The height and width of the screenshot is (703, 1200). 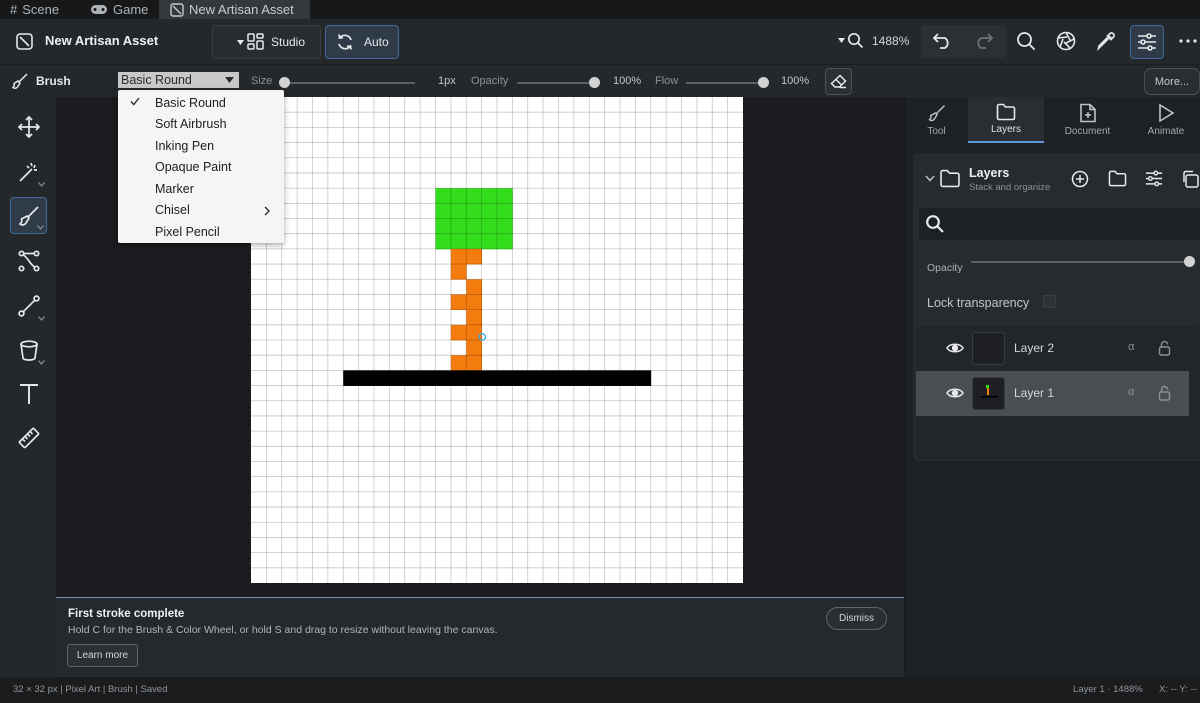 What do you see at coordinates (1034, 348) in the screenshot?
I see `layer-name: Layer 2` at bounding box center [1034, 348].